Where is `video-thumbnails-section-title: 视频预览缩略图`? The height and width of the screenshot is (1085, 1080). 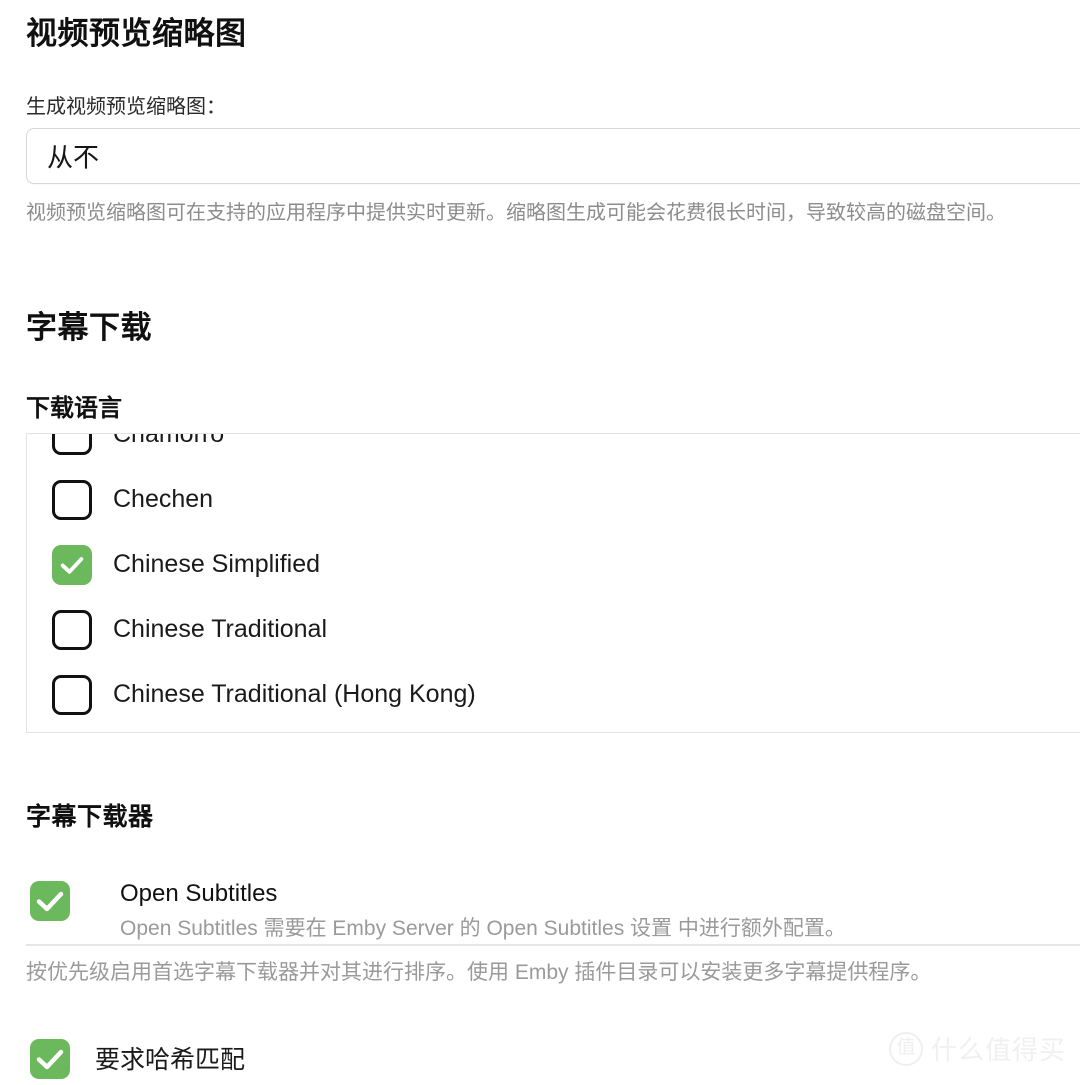 video-thumbnails-section-title: 视频预览缩略图 is located at coordinates (136, 33).